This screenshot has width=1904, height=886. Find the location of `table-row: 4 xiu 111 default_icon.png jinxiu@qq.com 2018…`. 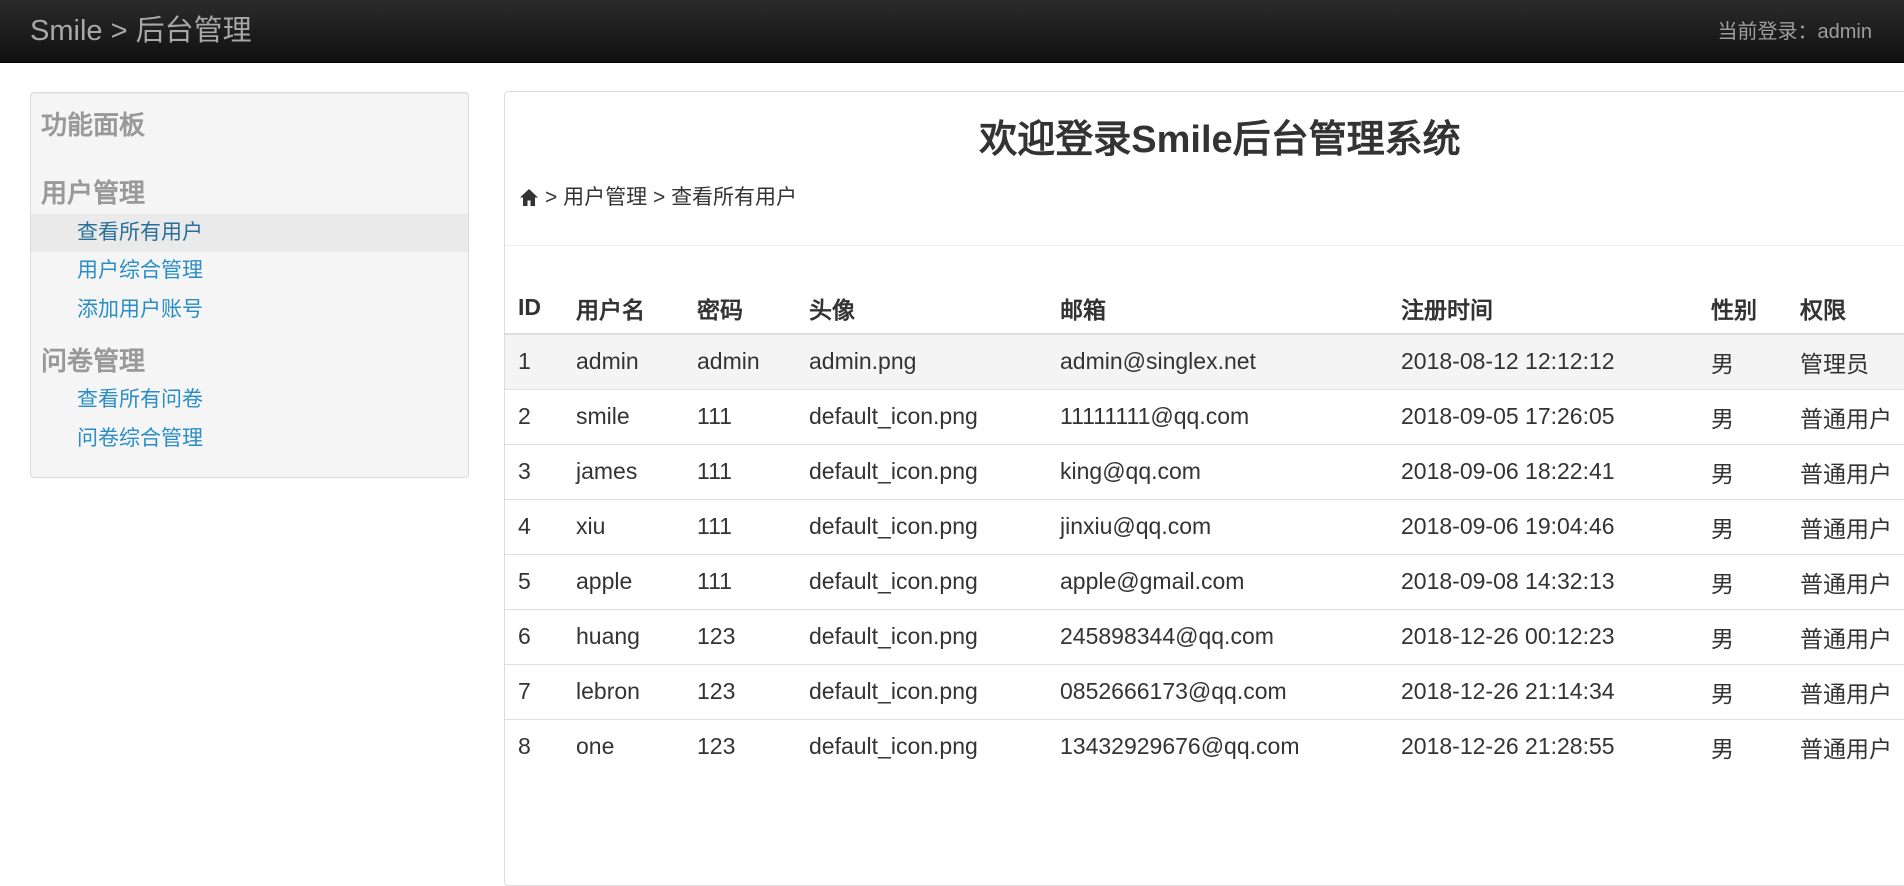

table-row: 4 xiu 111 default_icon.png jinxiu@qq.com 2018… is located at coordinates (1204, 526).